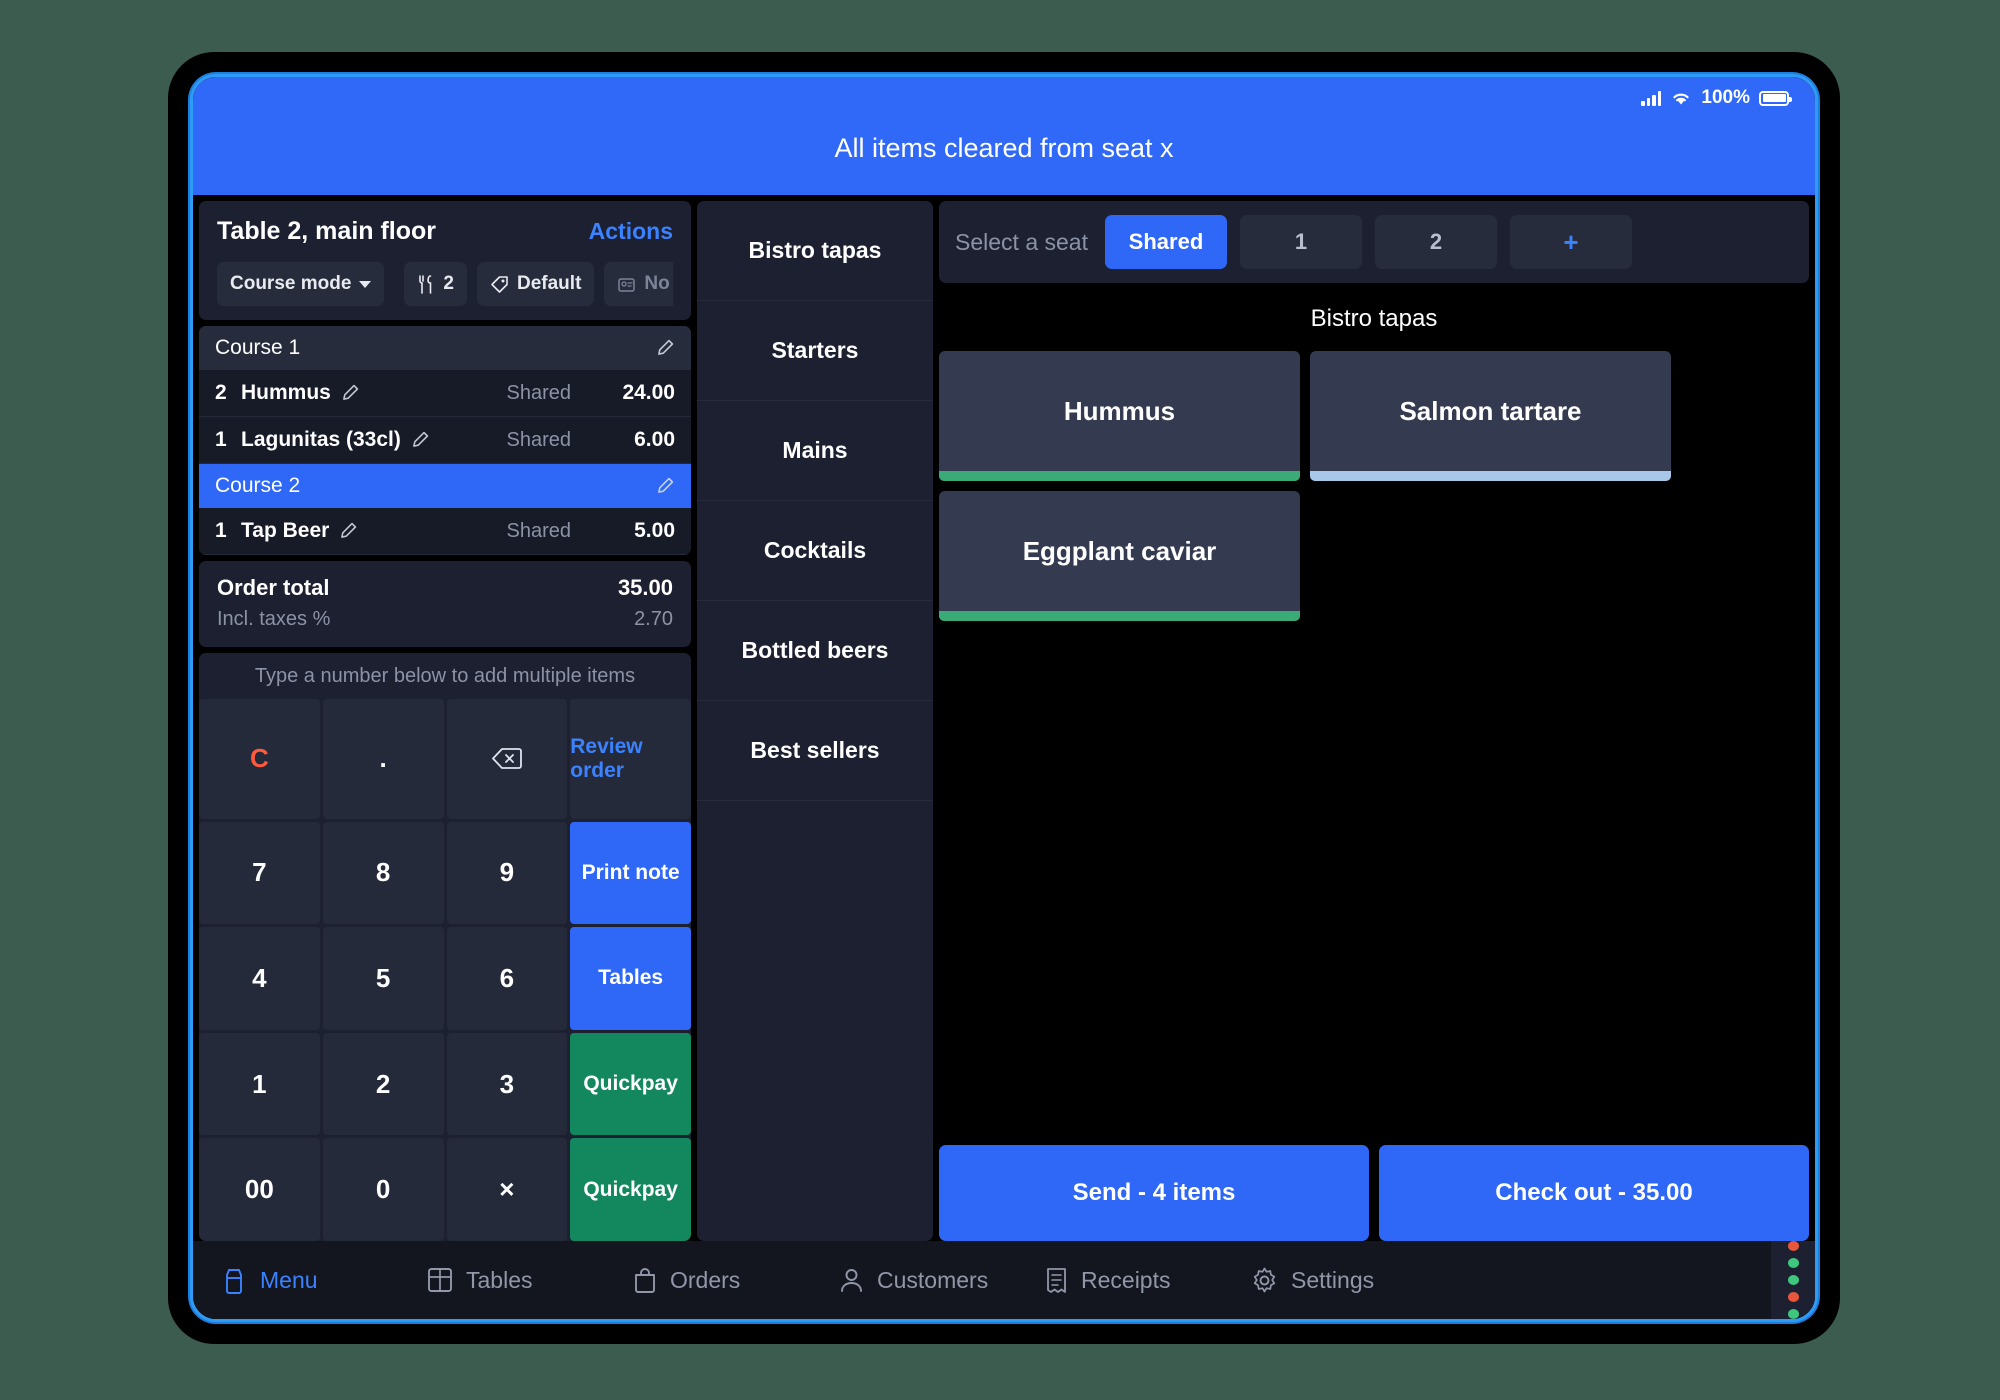 Image resolution: width=2000 pixels, height=1400 pixels. I want to click on course-label: Course 2, so click(258, 485).